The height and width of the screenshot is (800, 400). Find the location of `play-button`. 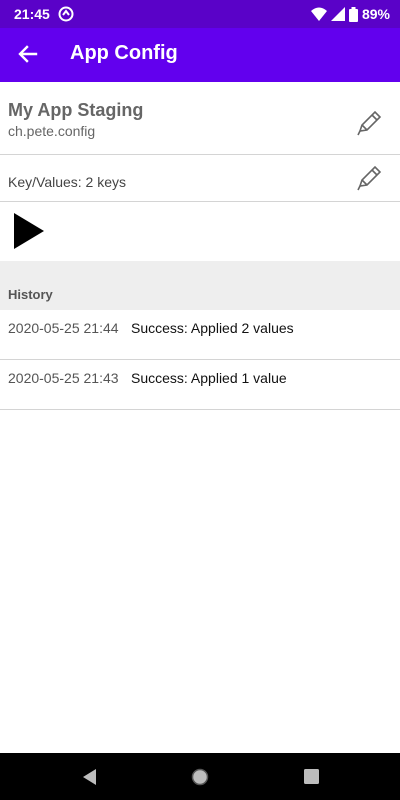

play-button is located at coordinates (29, 231).